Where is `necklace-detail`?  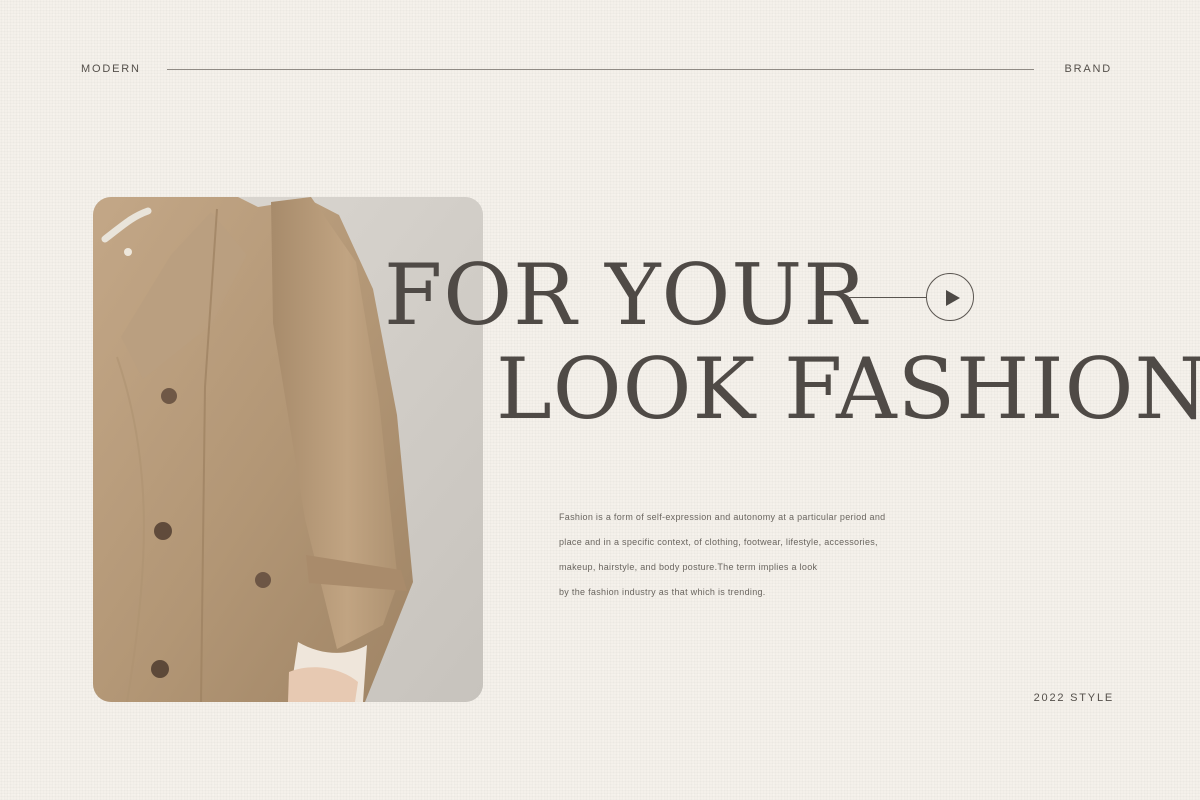
necklace-detail is located at coordinates (128, 252).